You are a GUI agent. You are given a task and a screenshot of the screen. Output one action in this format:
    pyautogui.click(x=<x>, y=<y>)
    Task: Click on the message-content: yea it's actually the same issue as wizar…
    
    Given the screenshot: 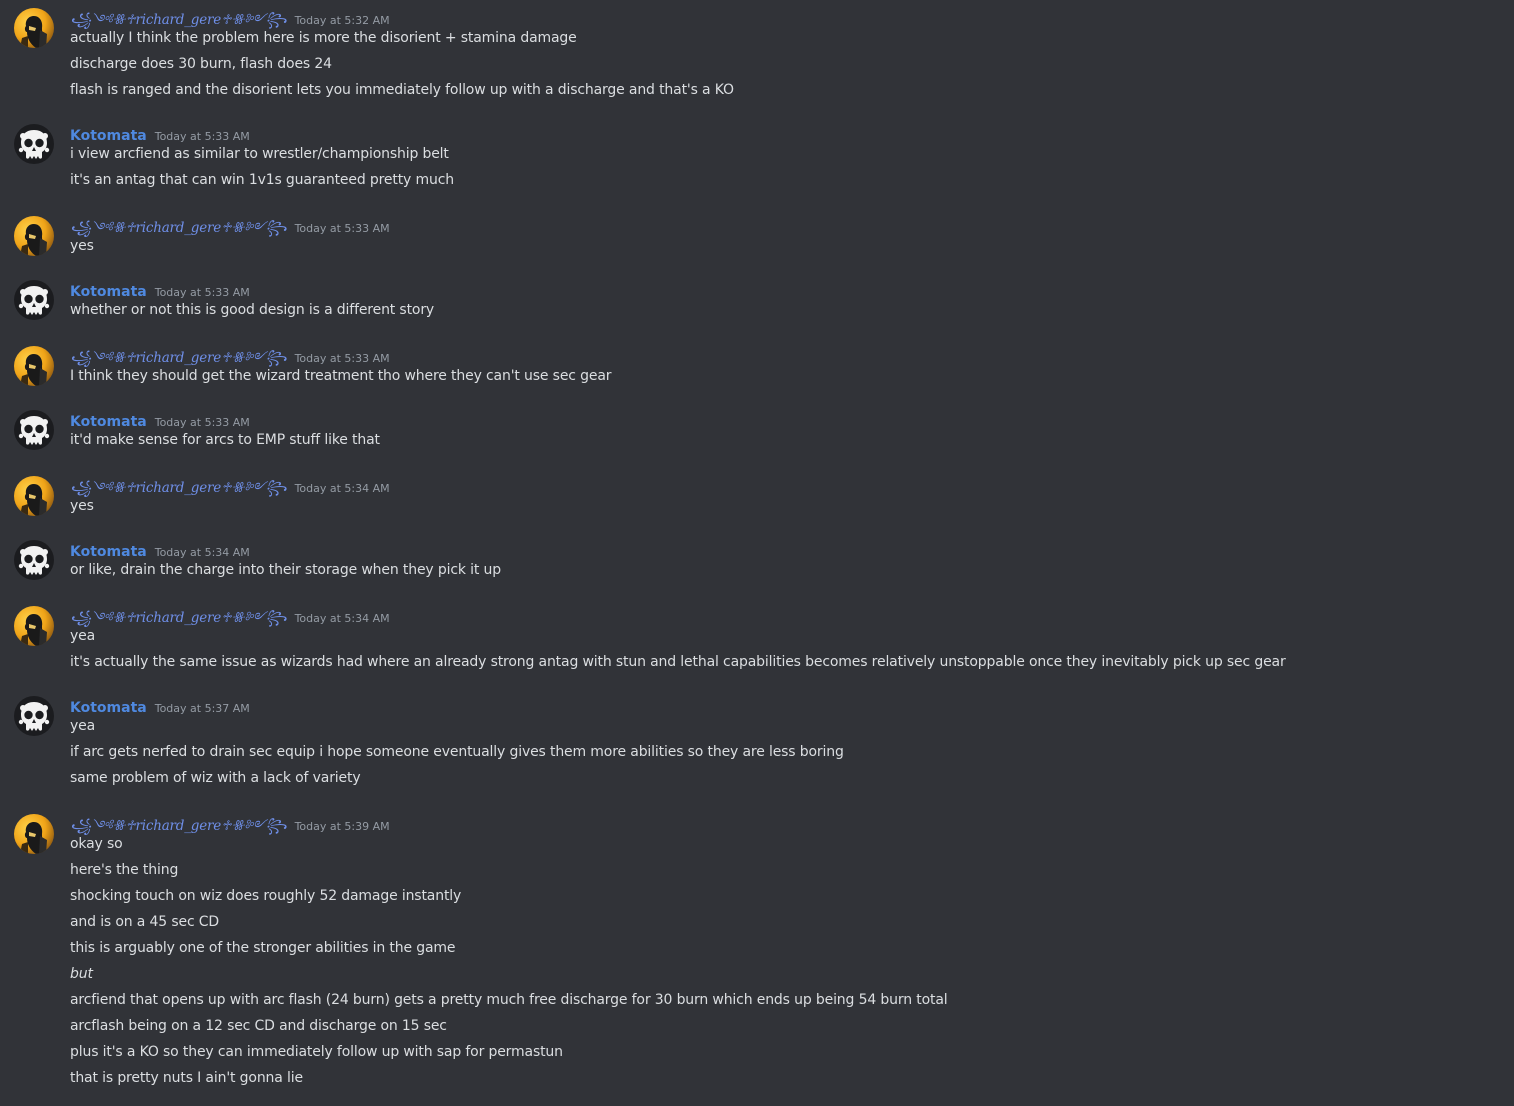 What is the action you would take?
    pyautogui.click(x=678, y=649)
    